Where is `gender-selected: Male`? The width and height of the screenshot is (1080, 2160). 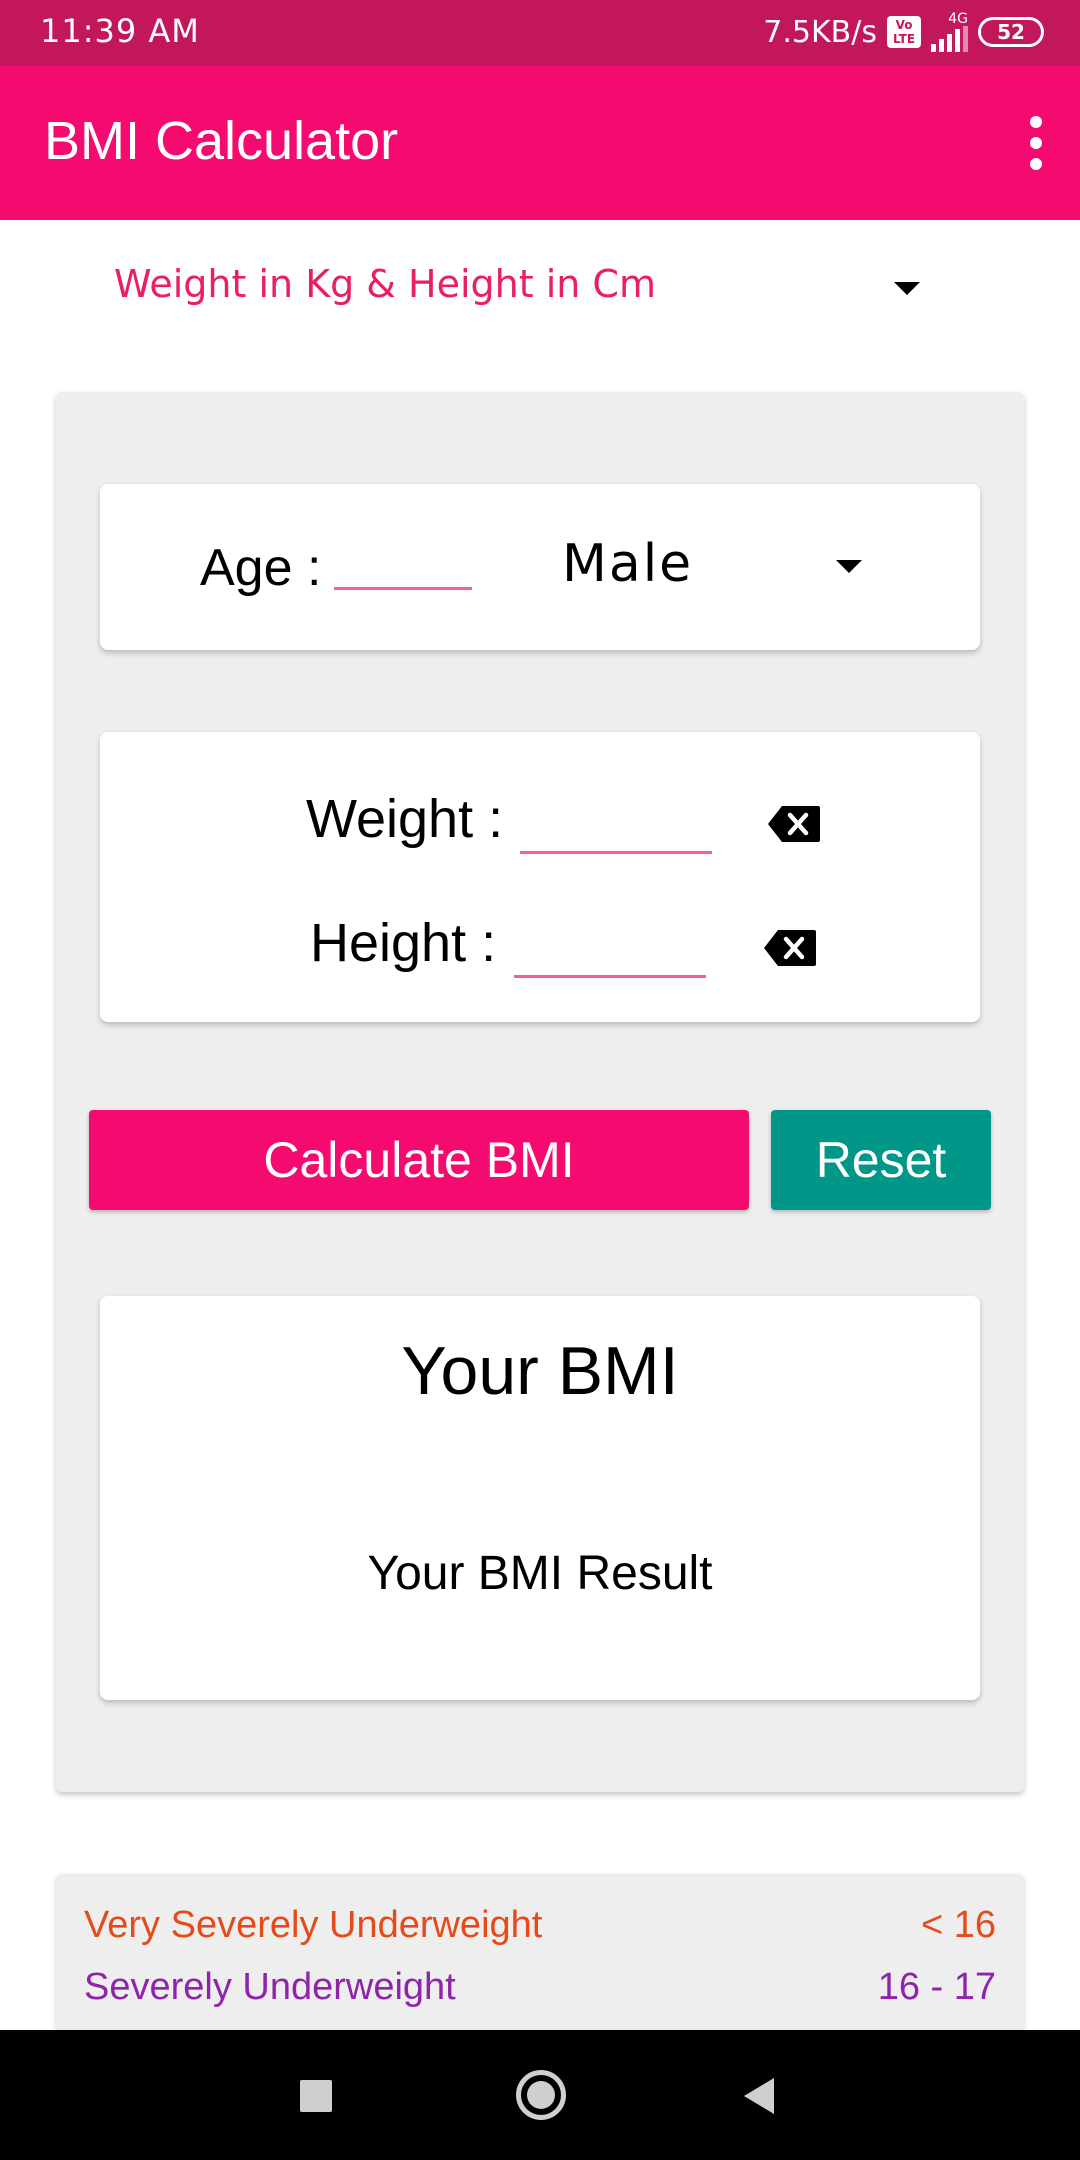
gender-selected: Male is located at coordinates (628, 564).